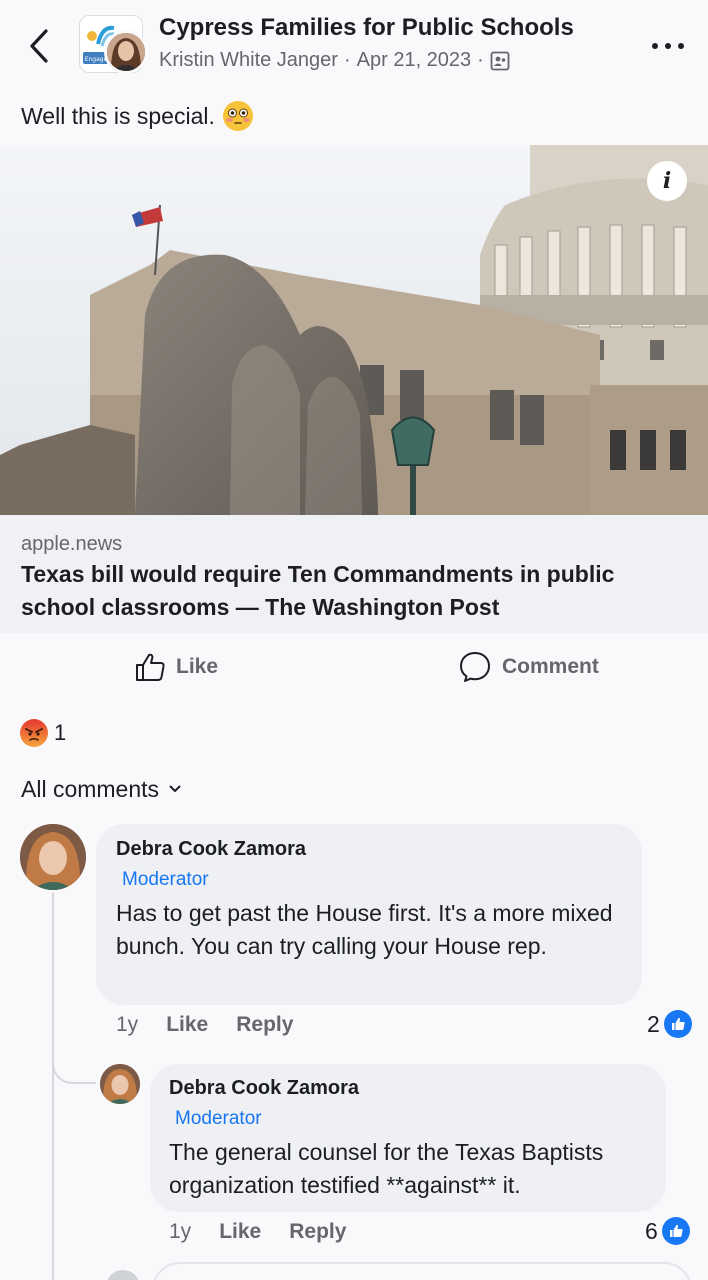 The height and width of the screenshot is (1280, 708). What do you see at coordinates (90, 788) in the screenshot?
I see `comments-filter-label: All comments` at bounding box center [90, 788].